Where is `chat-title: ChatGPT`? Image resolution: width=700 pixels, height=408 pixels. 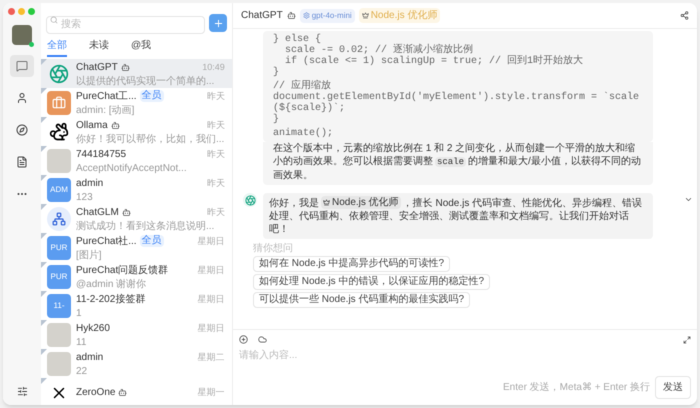
chat-title: ChatGPT is located at coordinates (262, 16).